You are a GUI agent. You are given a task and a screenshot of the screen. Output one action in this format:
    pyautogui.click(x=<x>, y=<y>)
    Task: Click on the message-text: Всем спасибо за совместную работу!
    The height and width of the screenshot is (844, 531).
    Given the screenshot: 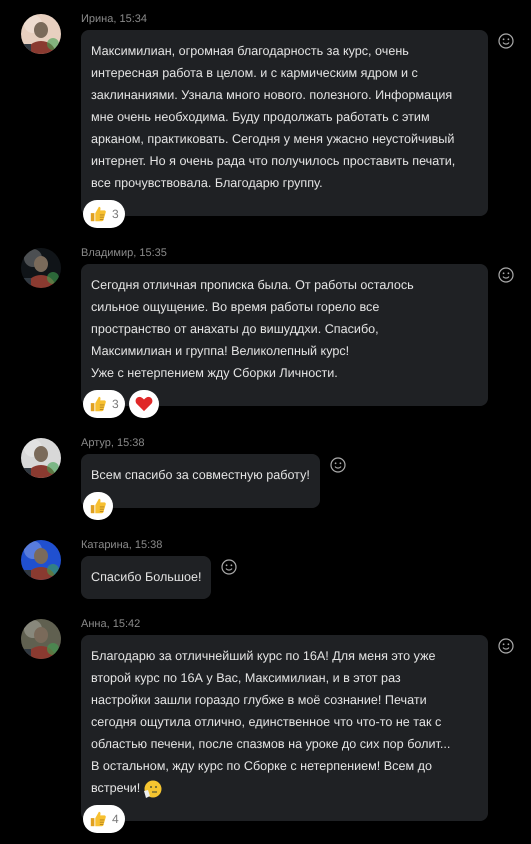 What is the action you would take?
    pyautogui.click(x=200, y=475)
    